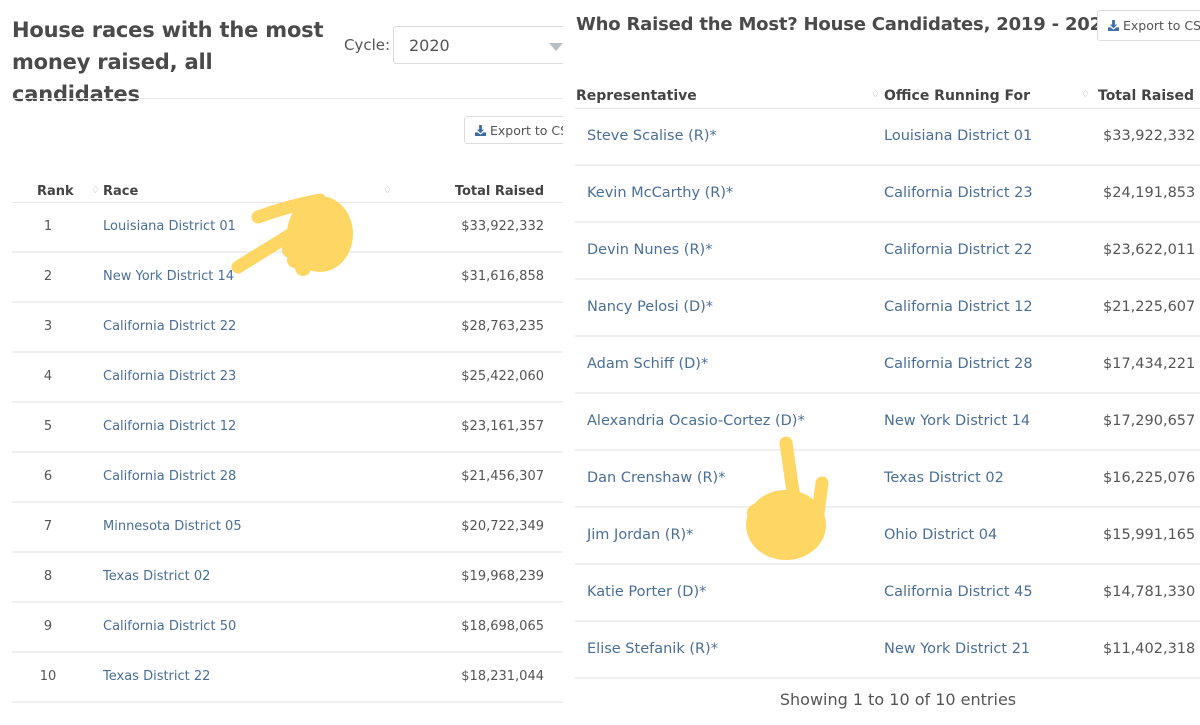  I want to click on export-label: Export to CS, so click(1161, 25).